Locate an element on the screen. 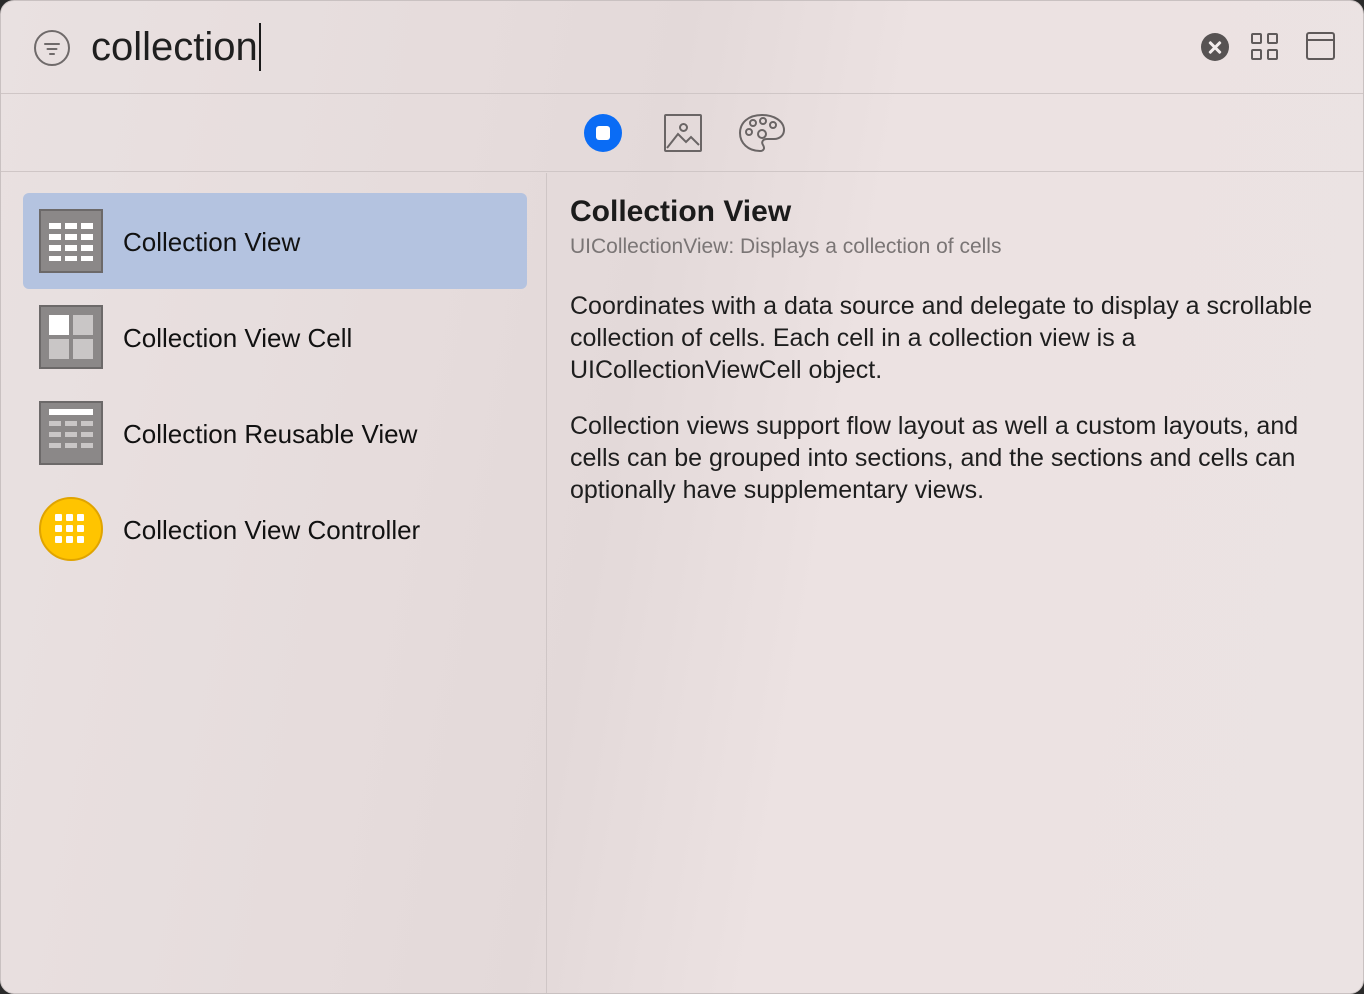  list-item-label: Collection Reusable View is located at coordinates (270, 434).